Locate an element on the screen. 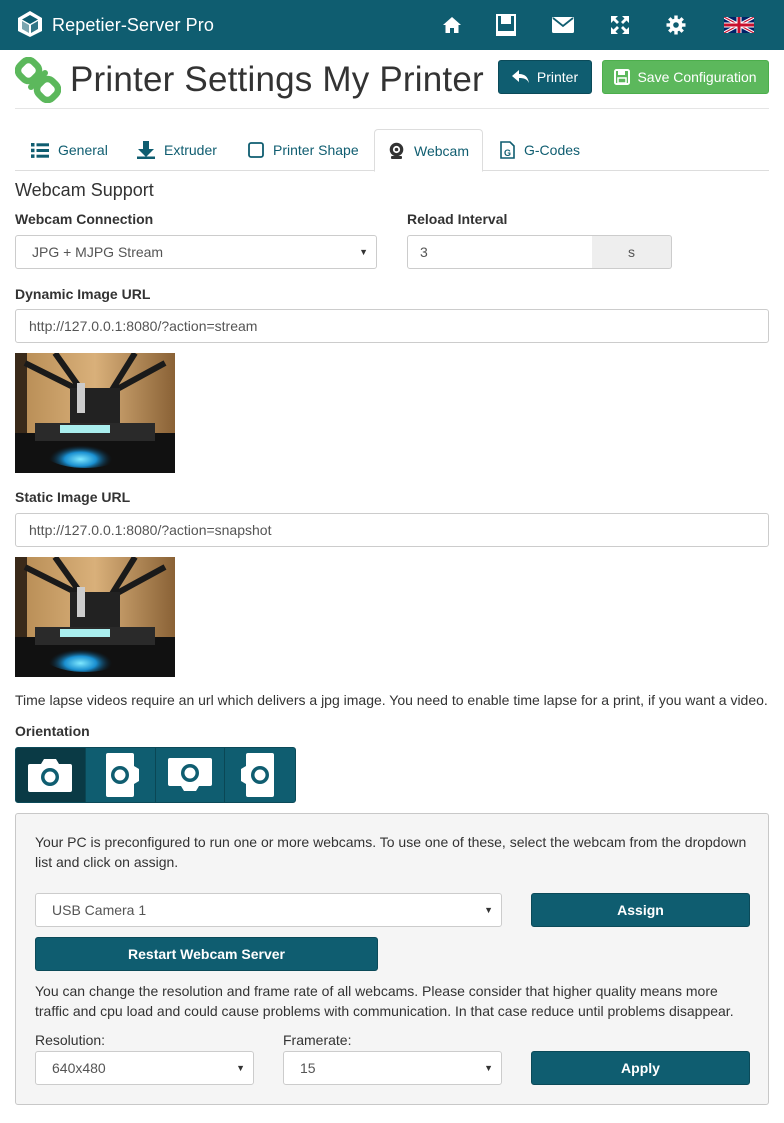 The width and height of the screenshot is (784, 1123). orientation-button-group is located at coordinates (155, 775).